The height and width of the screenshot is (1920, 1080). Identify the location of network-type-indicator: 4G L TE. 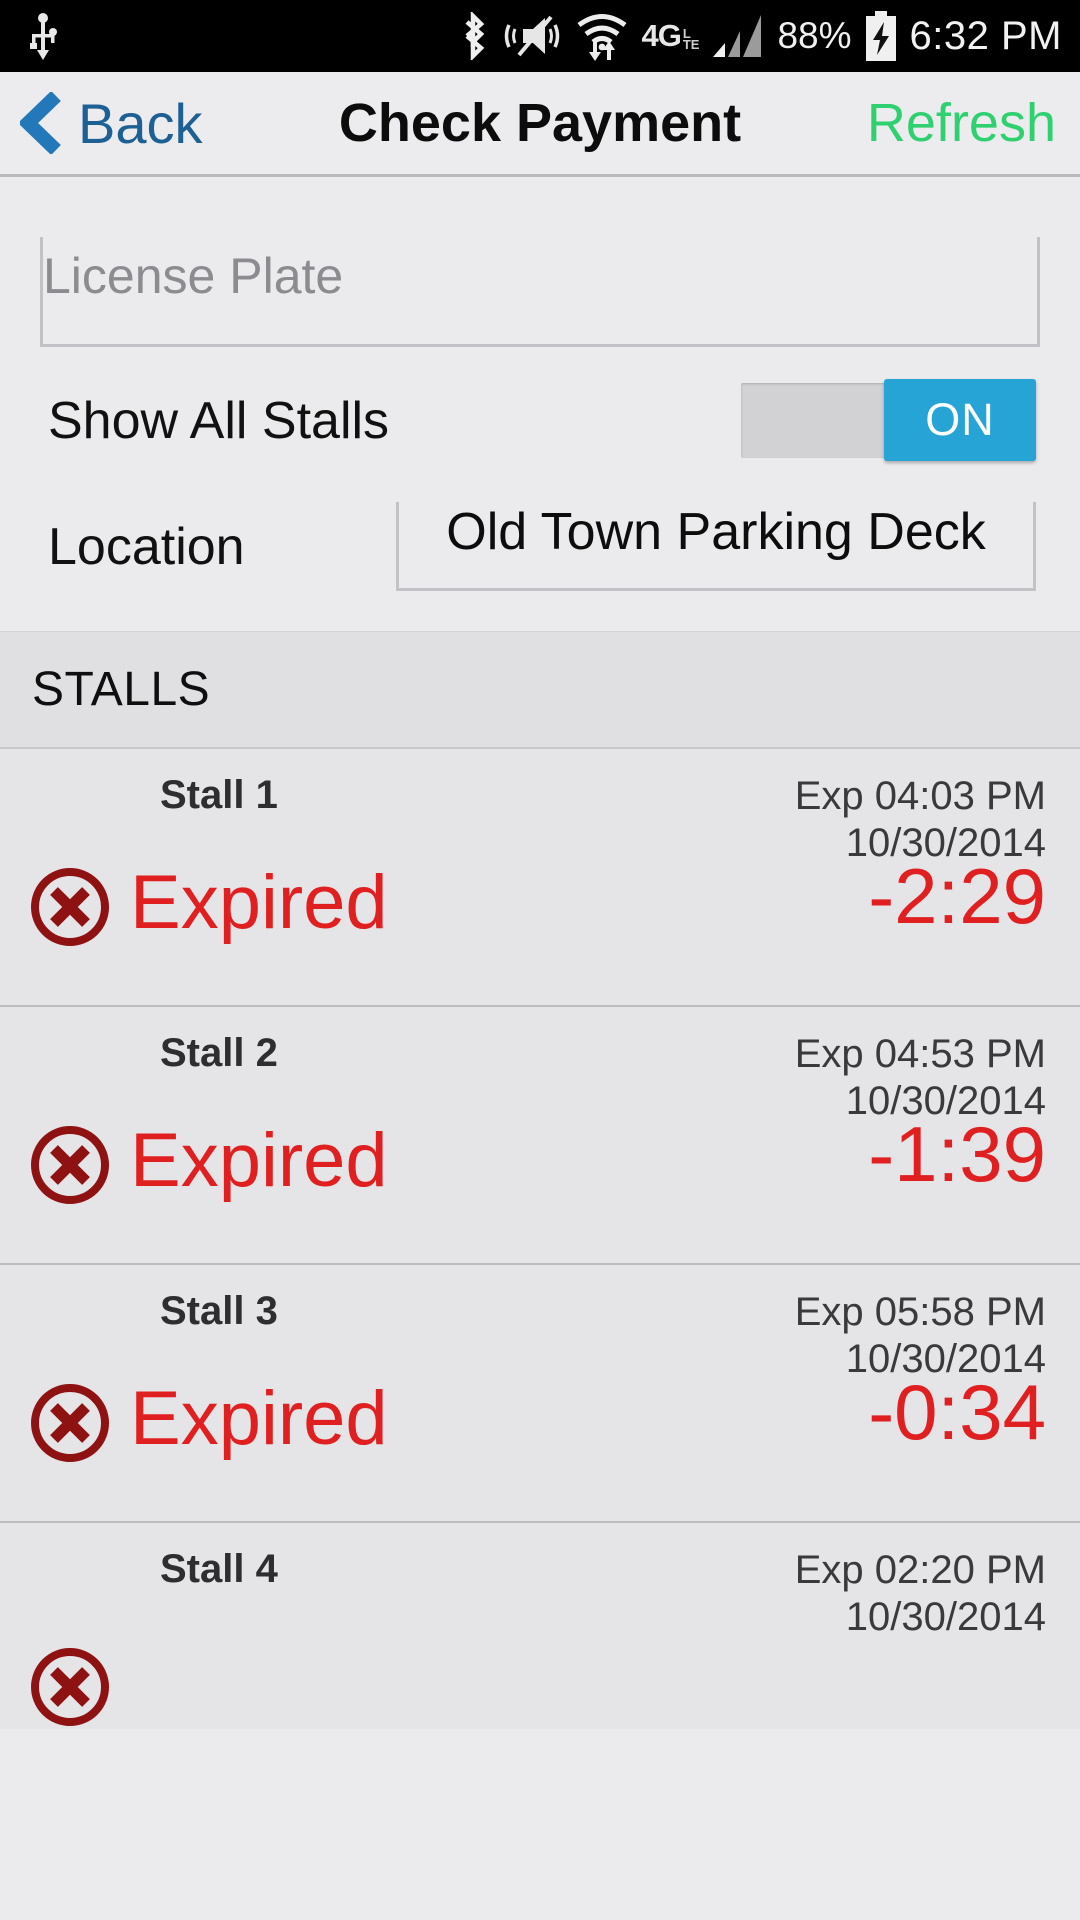
(670, 36).